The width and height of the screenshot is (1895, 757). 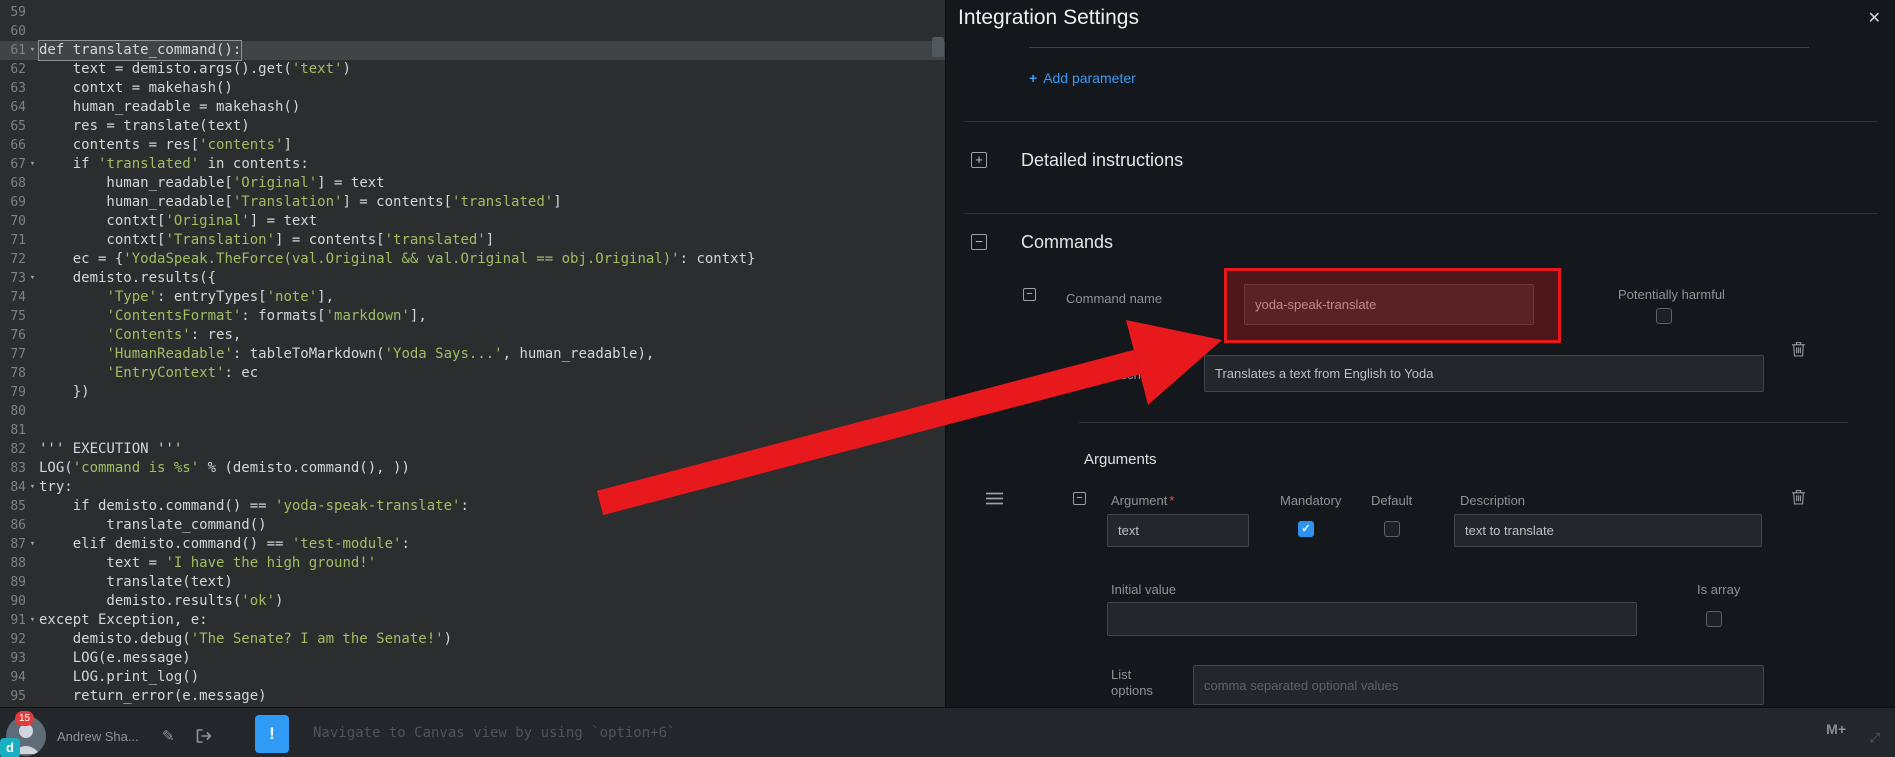 What do you see at coordinates (266, 316) in the screenshot?
I see `code-text: 'ContentsFormat': formats['markdown'],` at bounding box center [266, 316].